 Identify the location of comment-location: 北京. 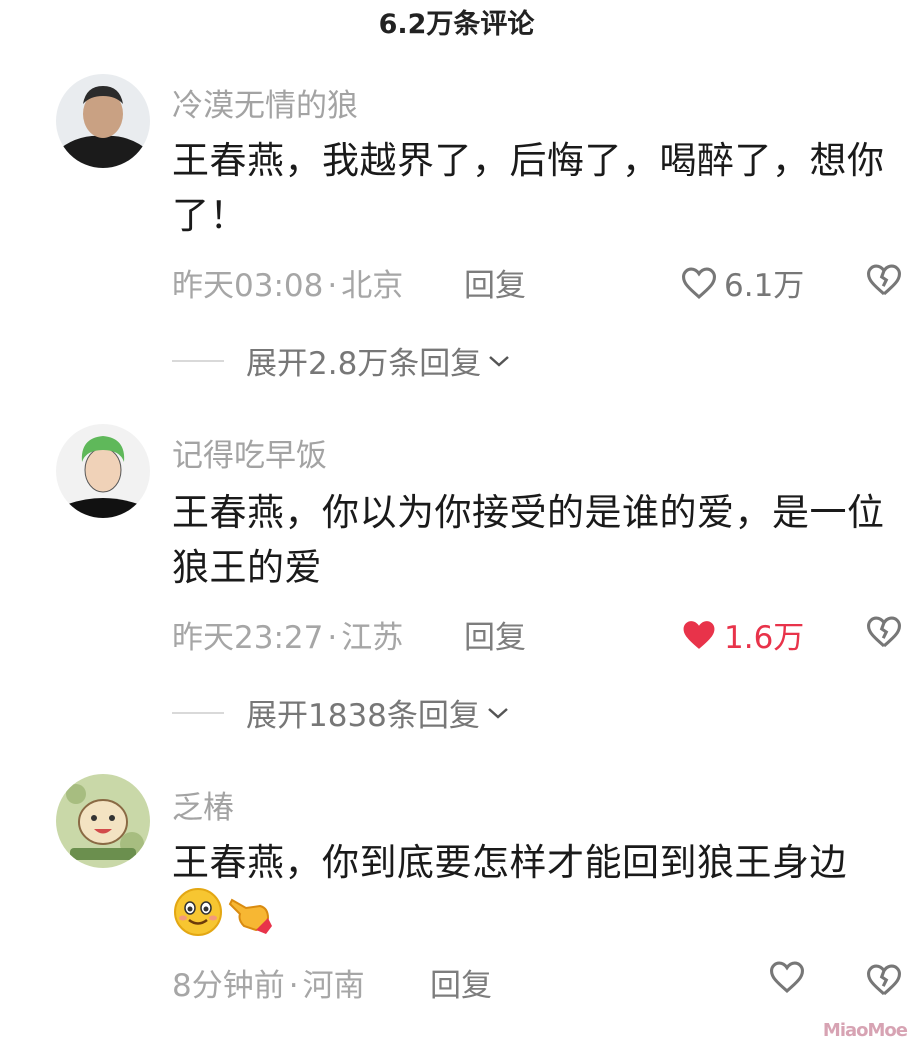
(372, 286).